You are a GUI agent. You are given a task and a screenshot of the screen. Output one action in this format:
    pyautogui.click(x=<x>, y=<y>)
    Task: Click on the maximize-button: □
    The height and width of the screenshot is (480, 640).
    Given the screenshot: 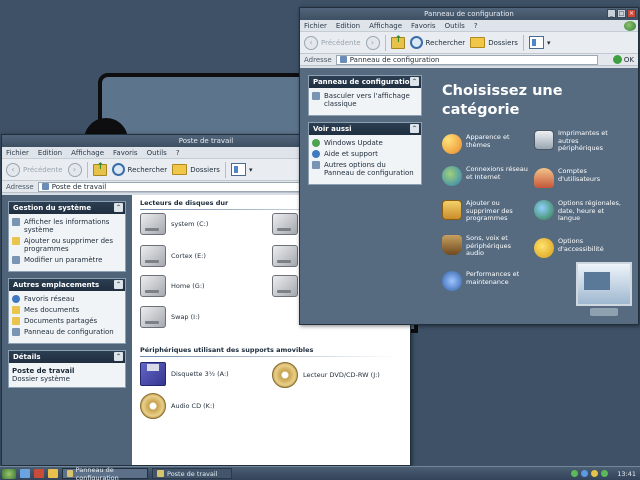 What is the action you would take?
    pyautogui.click(x=621, y=13)
    